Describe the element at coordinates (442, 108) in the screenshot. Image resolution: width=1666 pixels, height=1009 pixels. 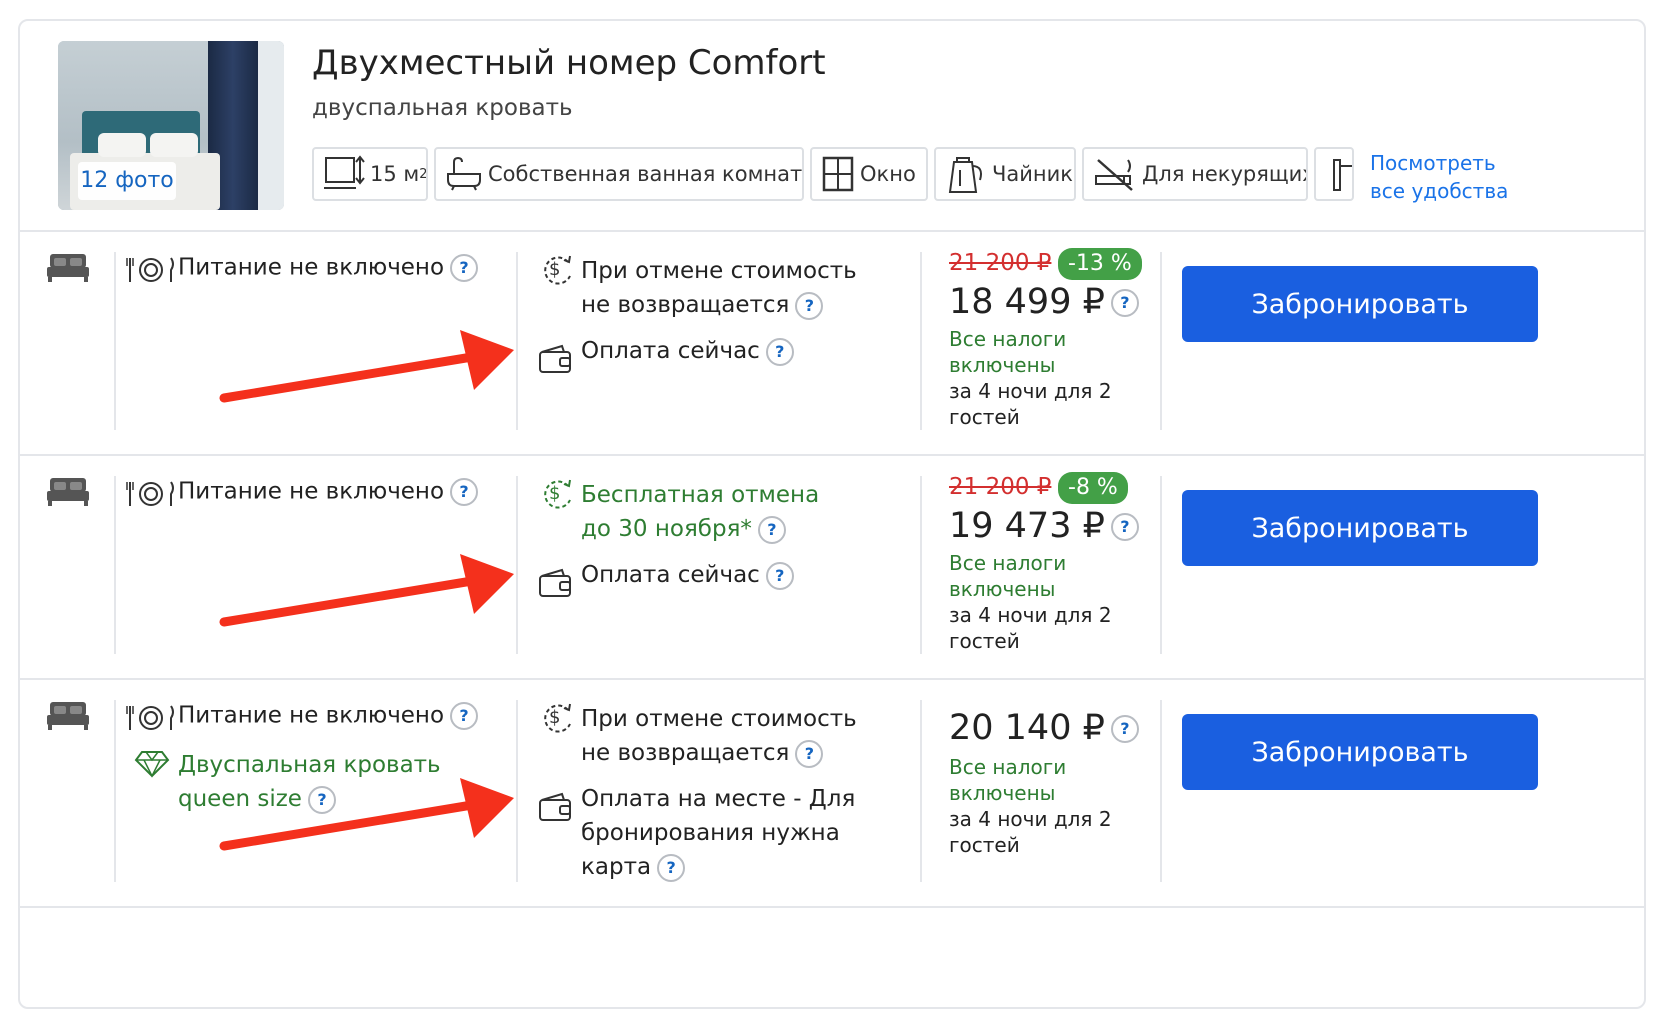
I see `room-subtitle: двуспальная кровать` at that location.